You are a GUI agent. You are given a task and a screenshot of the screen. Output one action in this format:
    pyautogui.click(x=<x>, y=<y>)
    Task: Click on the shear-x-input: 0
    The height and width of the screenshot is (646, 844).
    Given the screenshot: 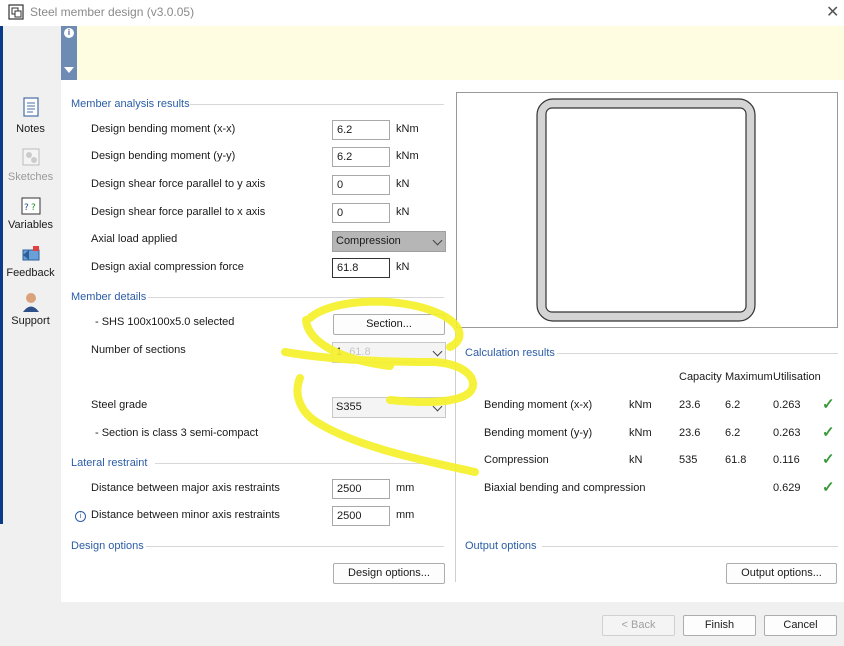 What is the action you would take?
    pyautogui.click(x=361, y=213)
    